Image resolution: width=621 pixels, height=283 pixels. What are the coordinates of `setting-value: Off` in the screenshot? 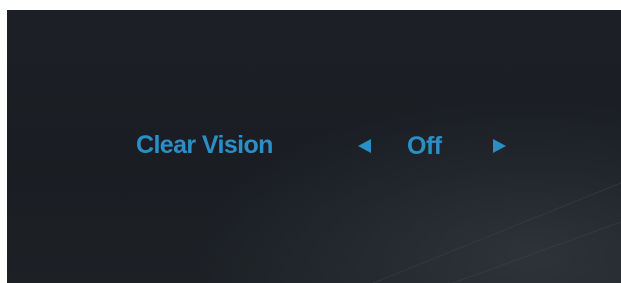 It's located at (424, 146).